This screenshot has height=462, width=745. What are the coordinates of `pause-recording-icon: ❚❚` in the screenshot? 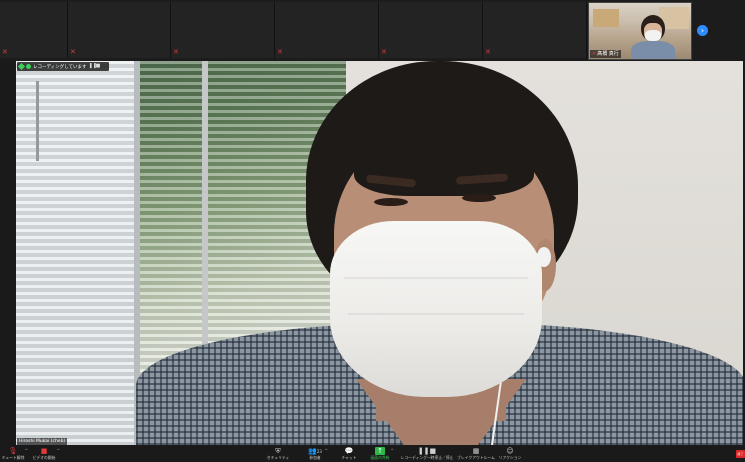 It's located at (93, 66).